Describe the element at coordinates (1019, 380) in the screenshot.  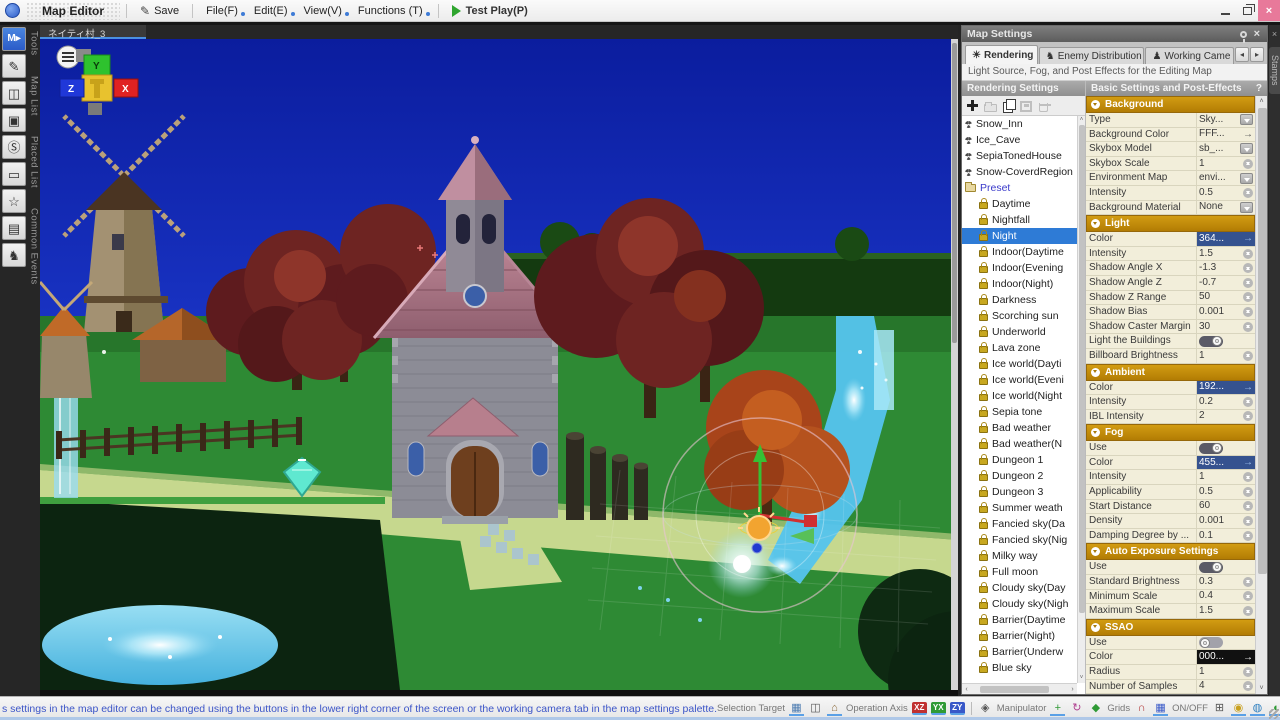
I see `preset-item-ice-world-eveni: Ice world(Eveni` at that location.